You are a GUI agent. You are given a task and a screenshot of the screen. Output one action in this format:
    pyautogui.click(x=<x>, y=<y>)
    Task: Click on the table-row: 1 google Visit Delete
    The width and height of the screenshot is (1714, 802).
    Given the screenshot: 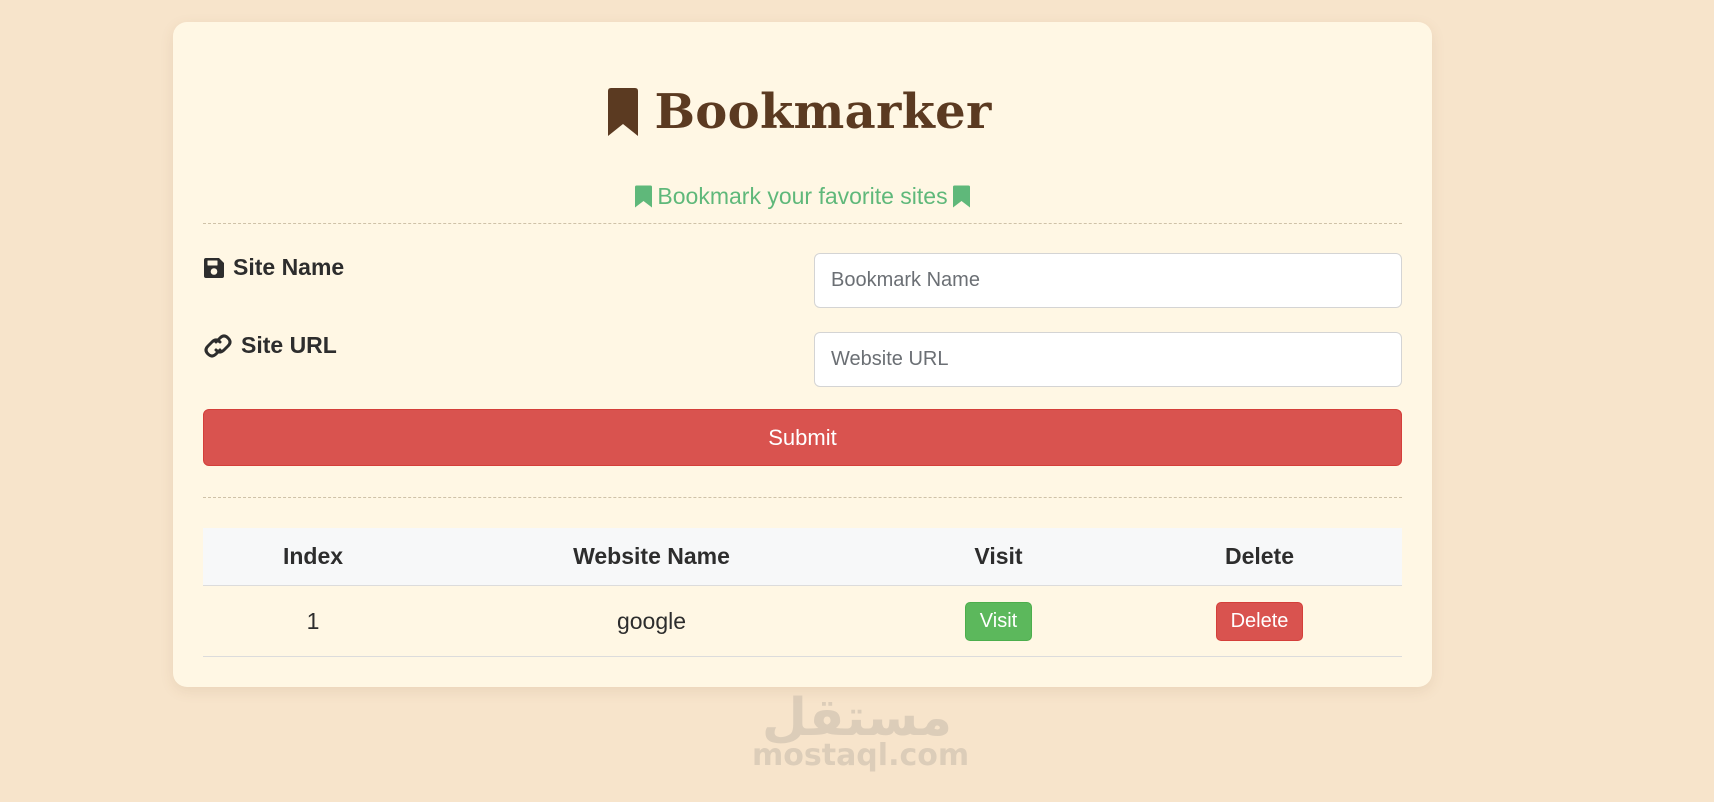 What is the action you would take?
    pyautogui.click(x=802, y=621)
    